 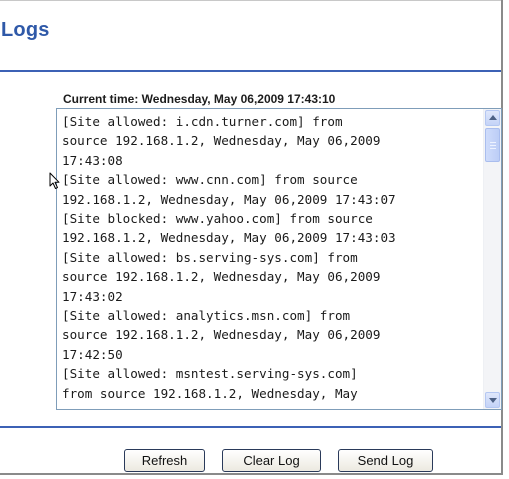 What do you see at coordinates (210, 257) in the screenshot?
I see `log-line: [Site allowed: bs.serving-sys.com] from` at bounding box center [210, 257].